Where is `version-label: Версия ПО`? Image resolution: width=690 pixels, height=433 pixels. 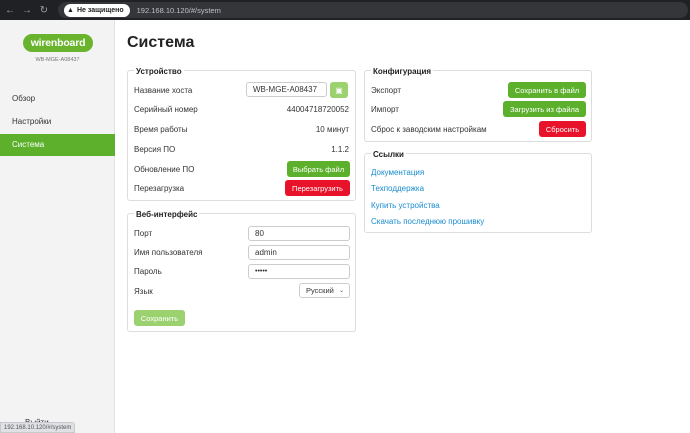 version-label: Версия ПО is located at coordinates (155, 149).